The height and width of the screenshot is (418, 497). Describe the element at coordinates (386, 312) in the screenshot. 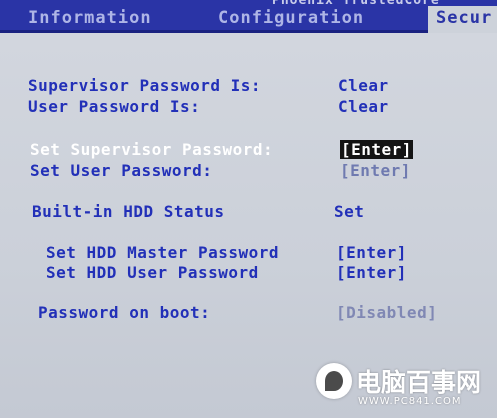

I see `password-on-boot-value: [Disabled]` at that location.